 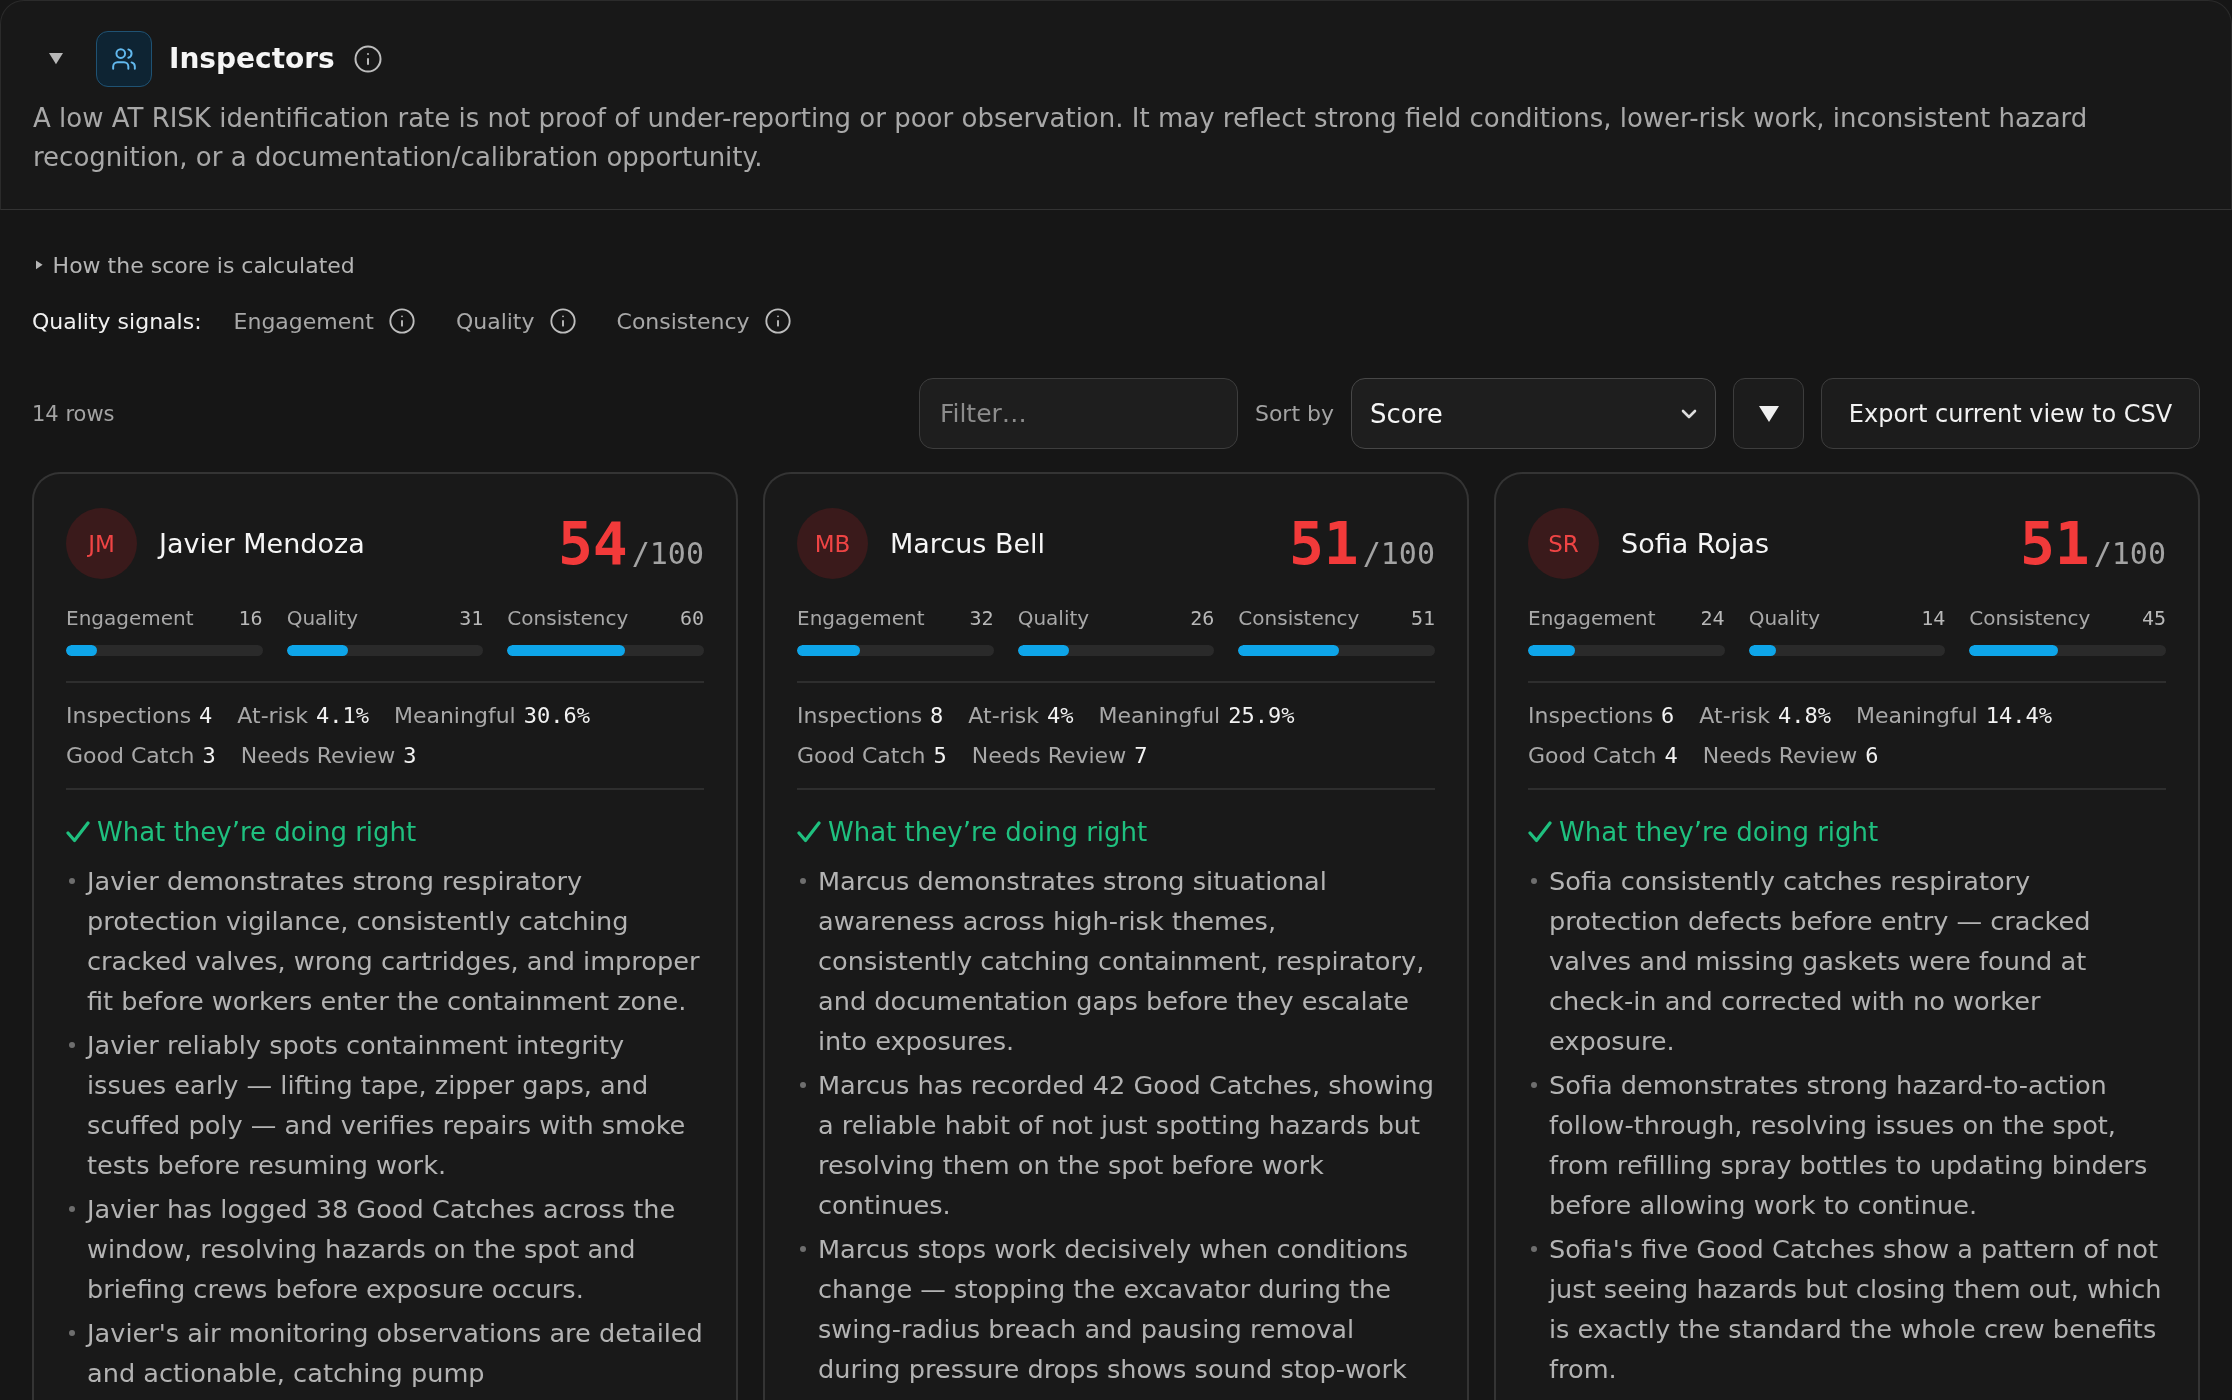 What do you see at coordinates (832, 543) in the screenshot?
I see `initials-avatar: MB` at bounding box center [832, 543].